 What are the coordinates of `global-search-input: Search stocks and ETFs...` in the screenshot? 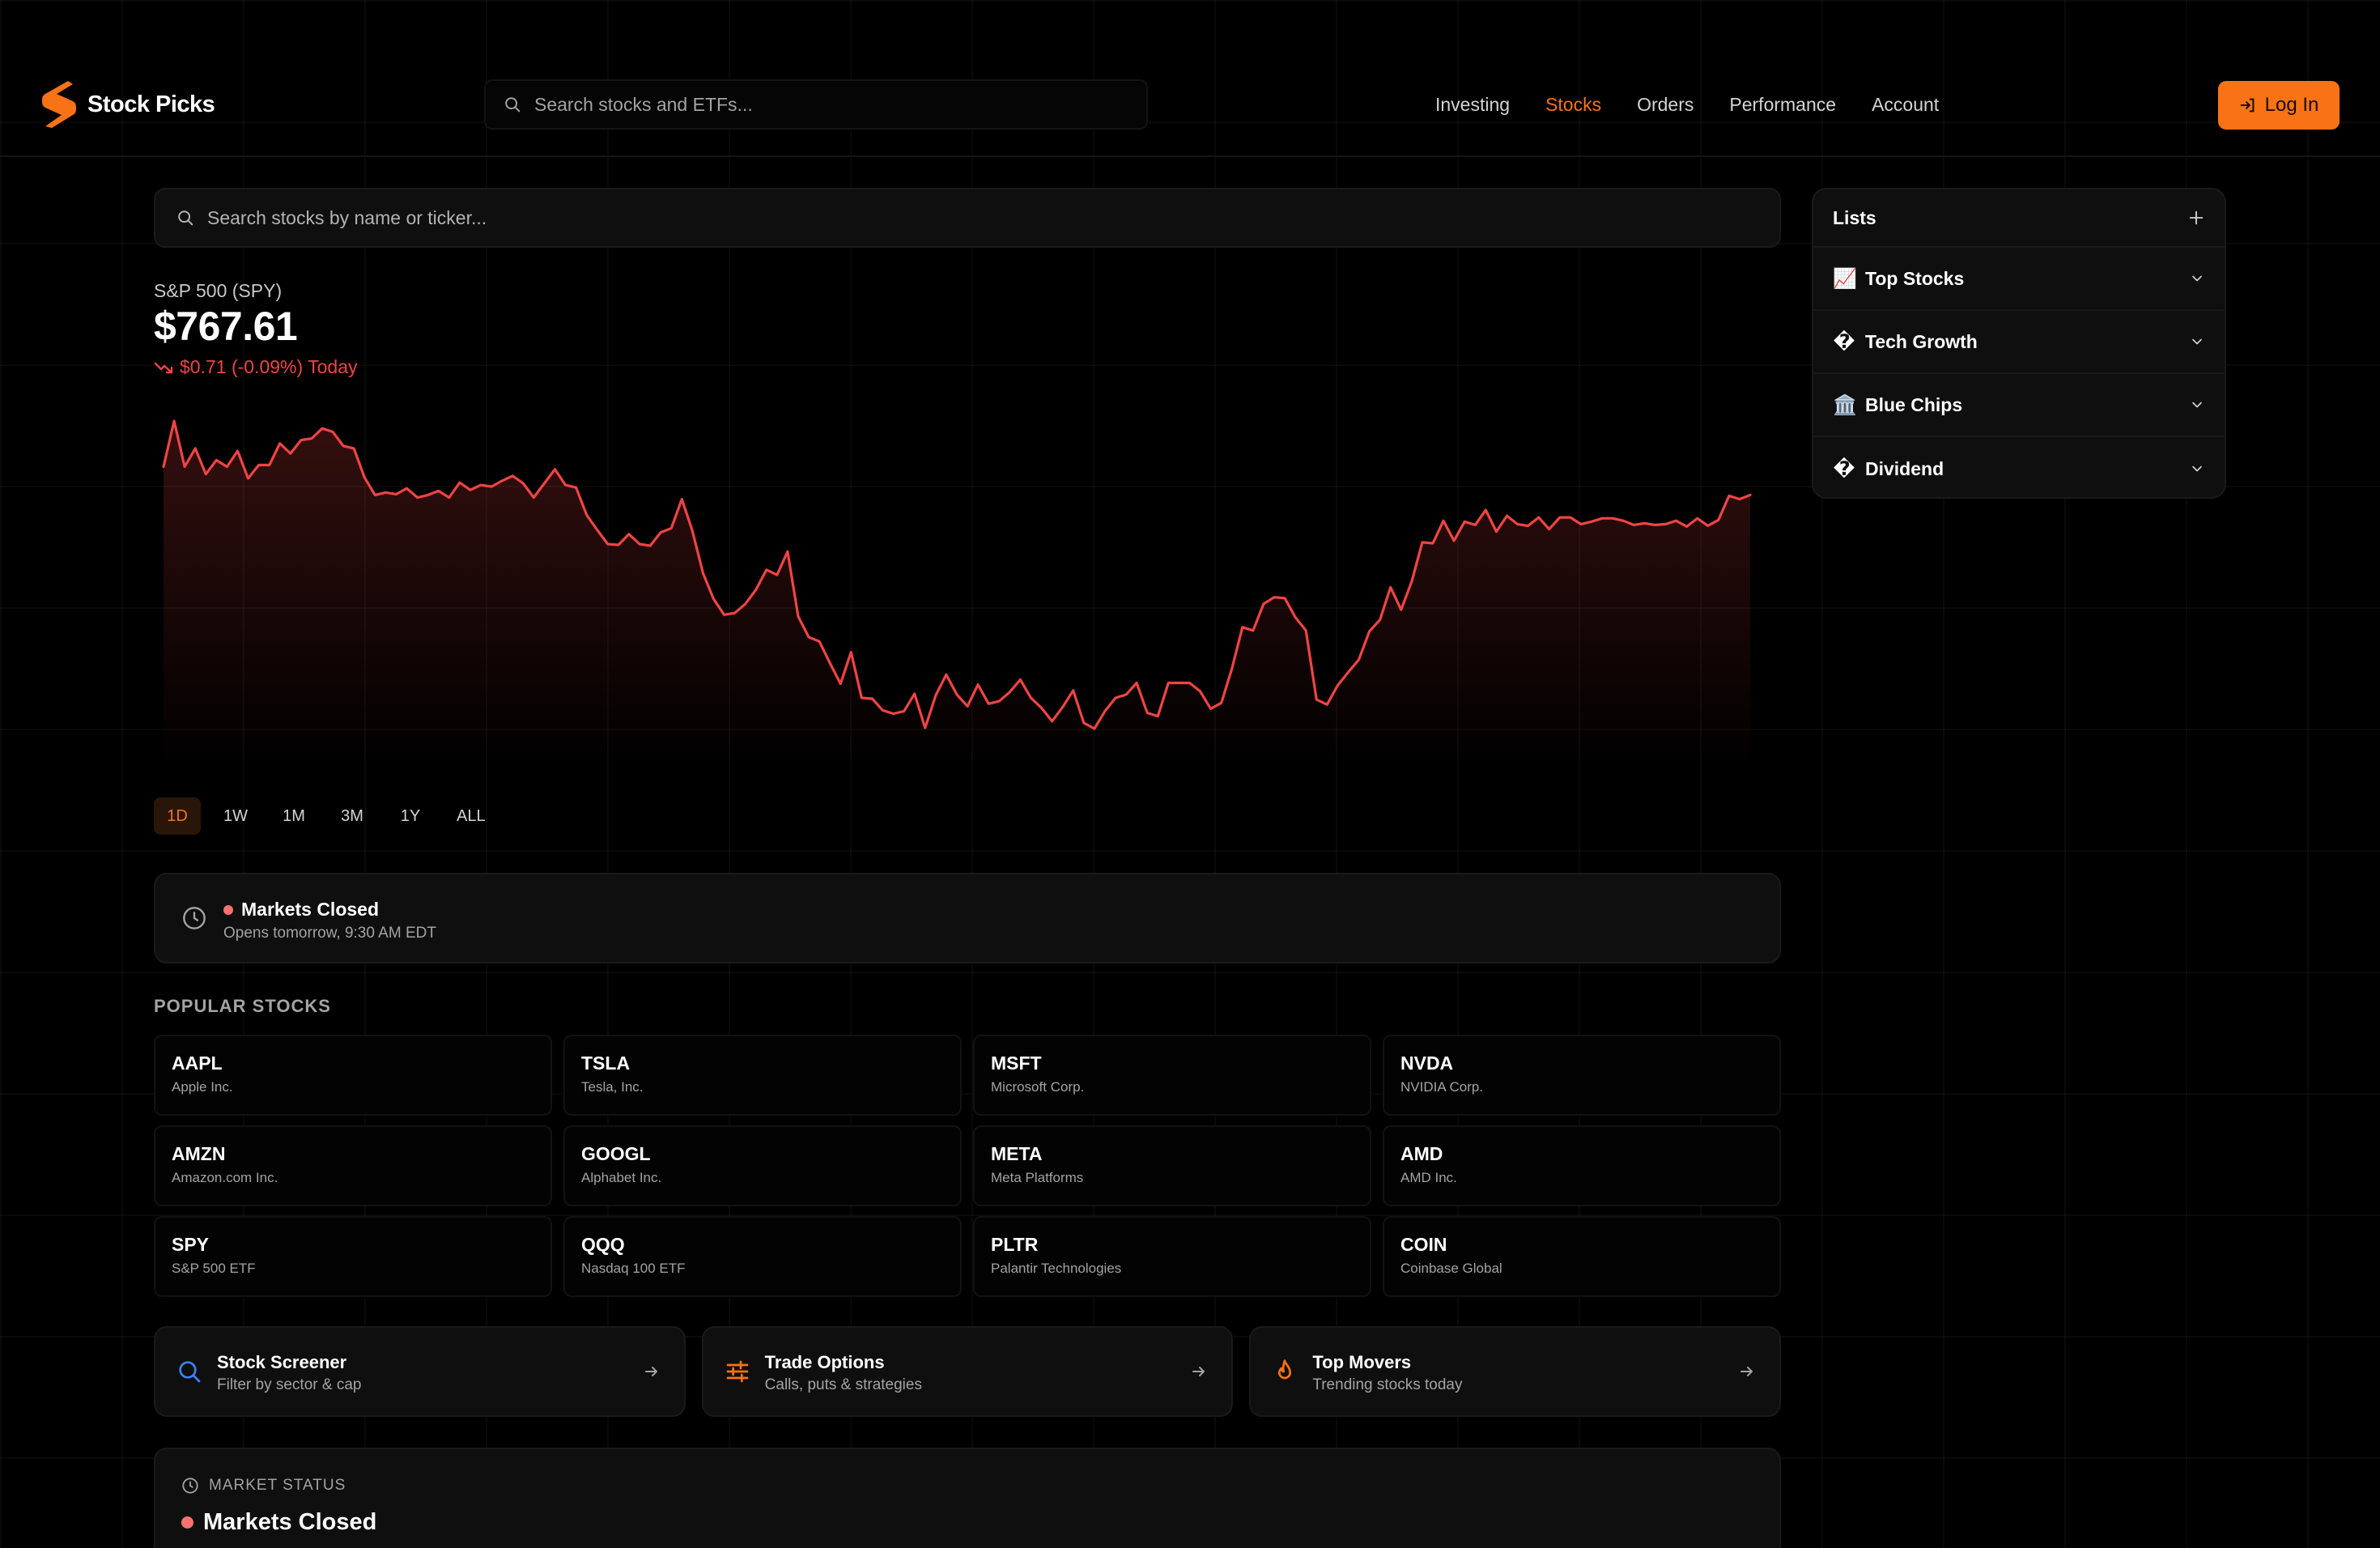 It's located at (816, 105).